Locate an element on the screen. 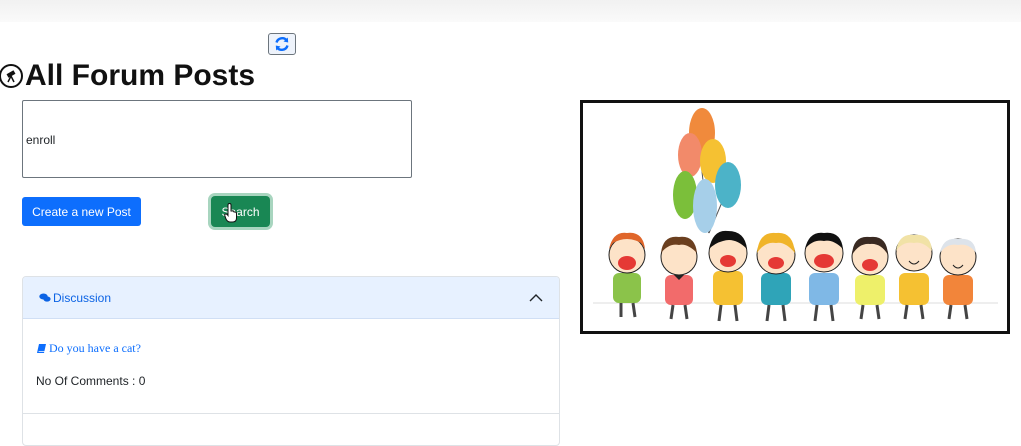 The height and width of the screenshot is (446, 1021). comments-icon is located at coordinates (45, 297).